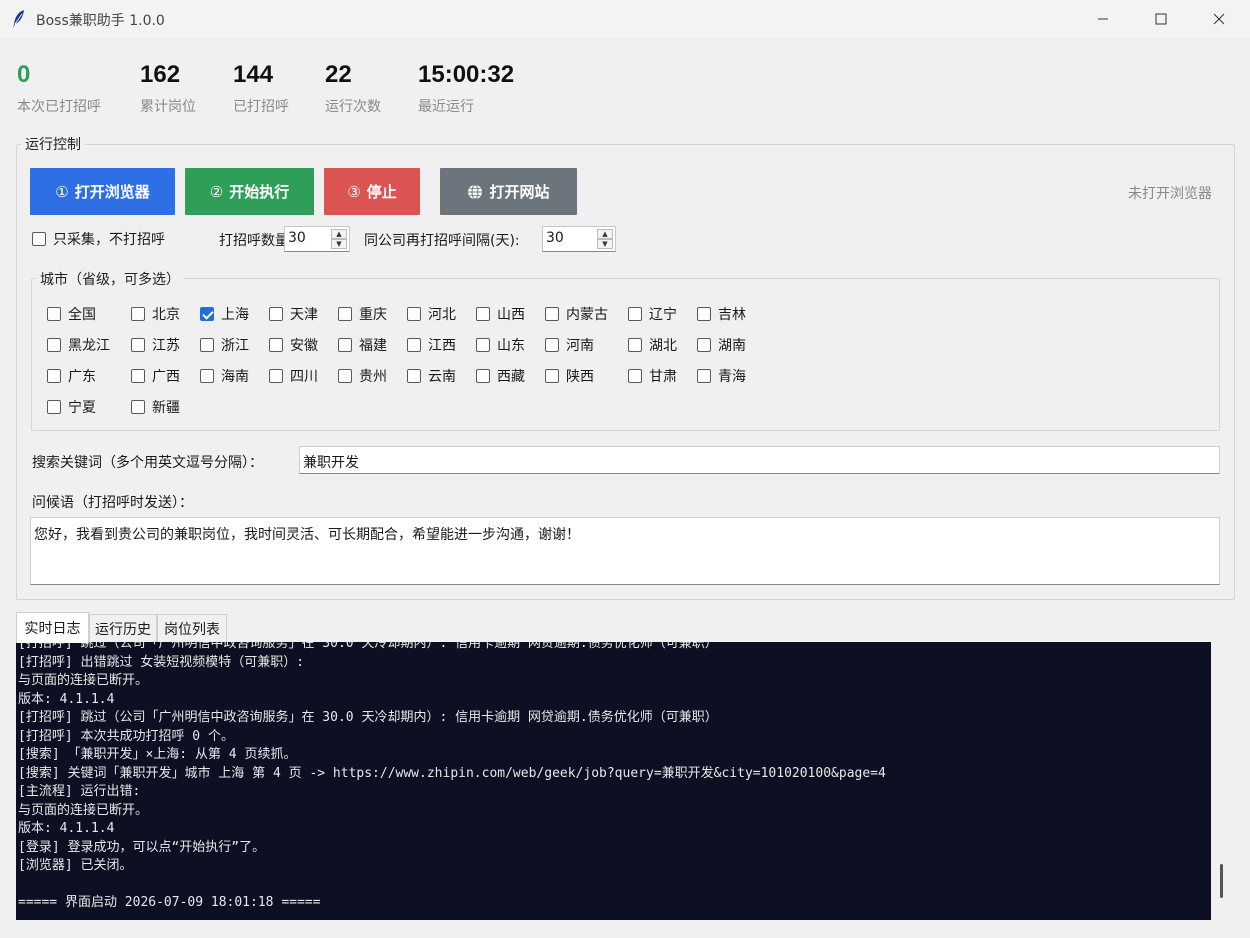 This screenshot has height=938, width=1250. Describe the element at coordinates (353, 88) in the screenshot. I see `stat-run-count: 22 运行次数` at that location.